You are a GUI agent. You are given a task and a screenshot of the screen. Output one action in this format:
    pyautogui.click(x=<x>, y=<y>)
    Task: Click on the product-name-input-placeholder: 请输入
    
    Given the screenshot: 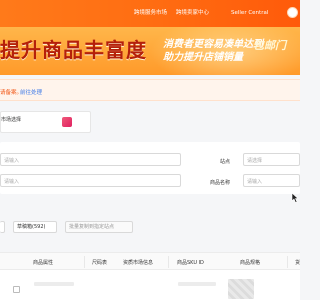 What is the action you would take?
    pyautogui.click(x=255, y=182)
    